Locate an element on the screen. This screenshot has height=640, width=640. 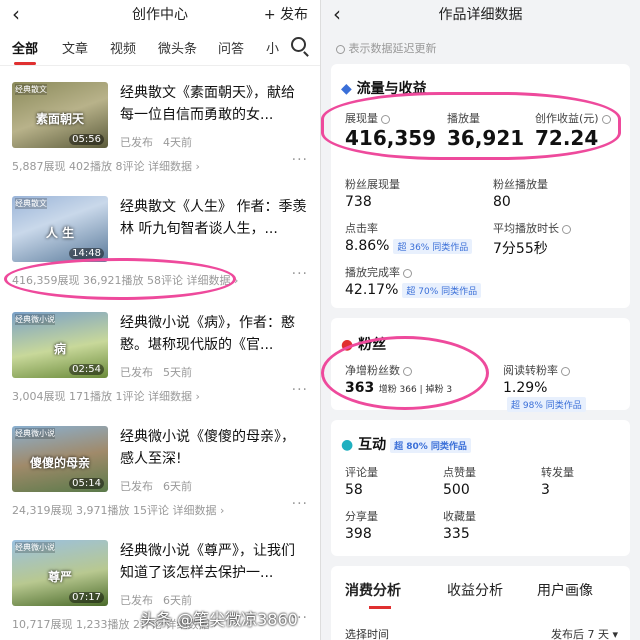
item-title: 经典微小说《傻傻的母亲》，感人至深! is located at coordinates (214, 449).